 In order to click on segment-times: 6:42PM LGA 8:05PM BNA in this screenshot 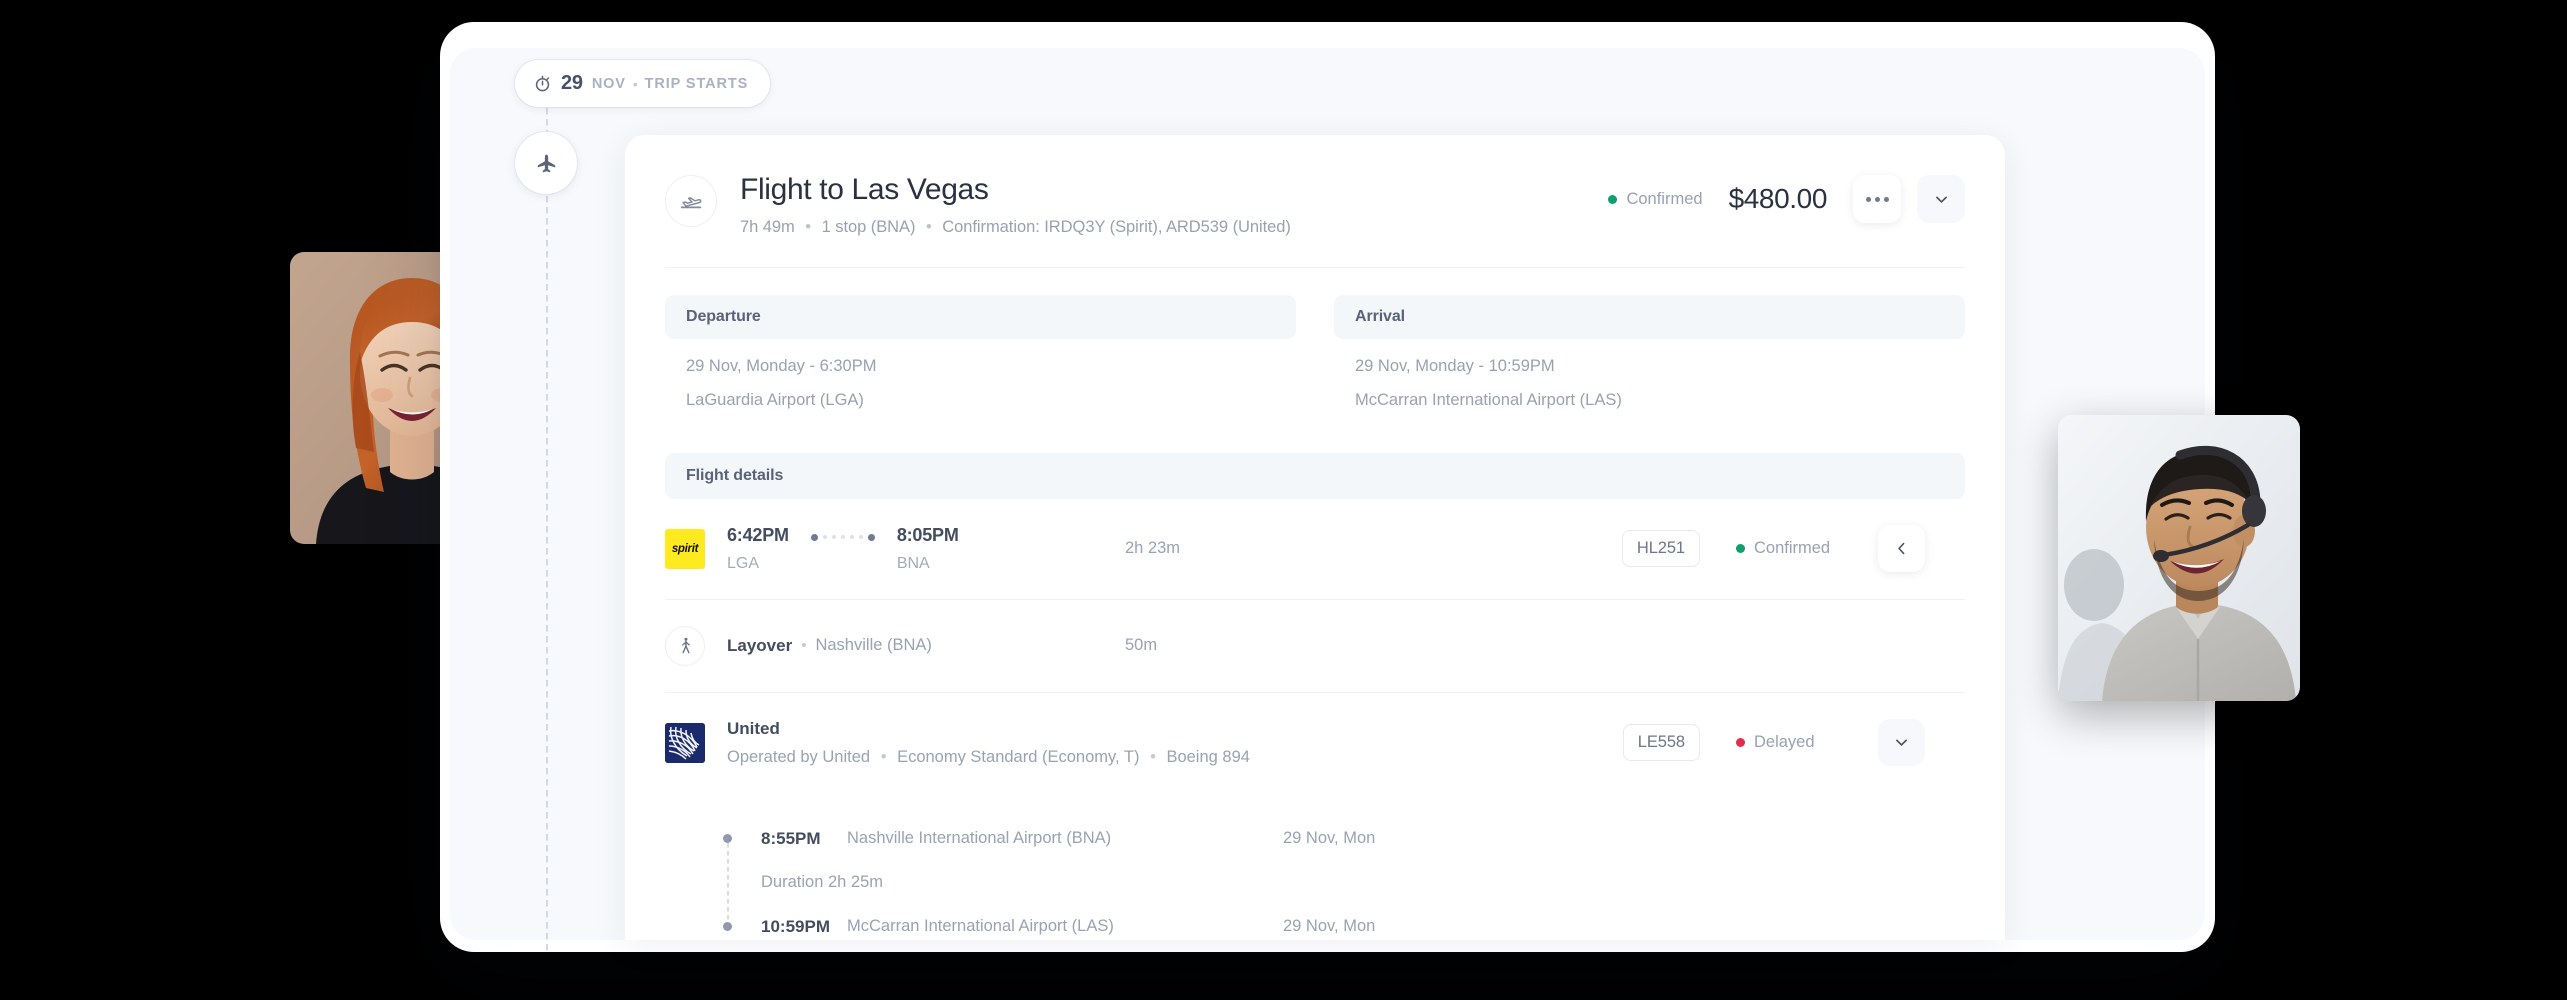, I will do `click(877, 549)`.